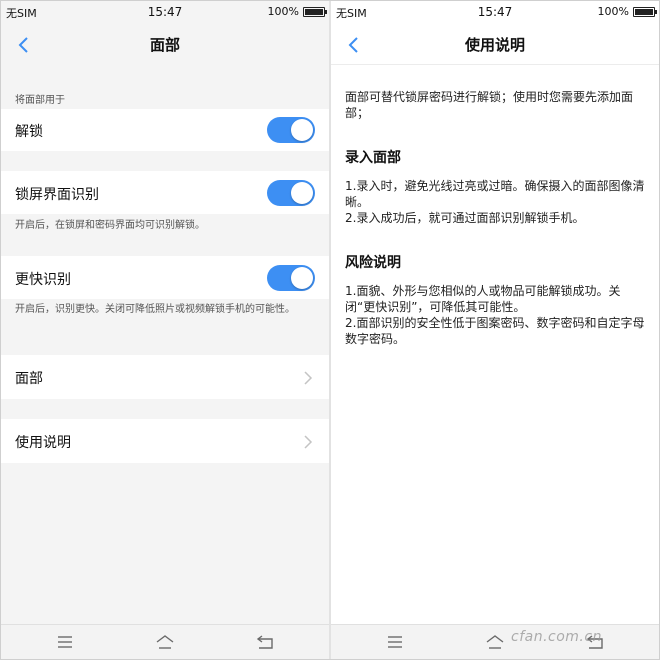 The image size is (660, 660). What do you see at coordinates (165, 192) in the screenshot?
I see `lockscreen-recognition-row: 锁屏界面识别` at bounding box center [165, 192].